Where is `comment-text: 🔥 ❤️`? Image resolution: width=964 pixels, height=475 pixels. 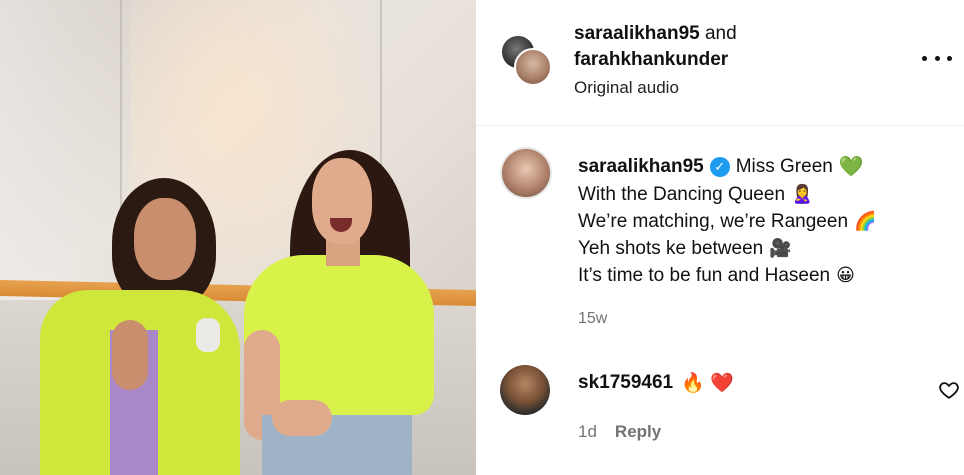 comment-text: 🔥 ❤️ is located at coordinates (707, 383).